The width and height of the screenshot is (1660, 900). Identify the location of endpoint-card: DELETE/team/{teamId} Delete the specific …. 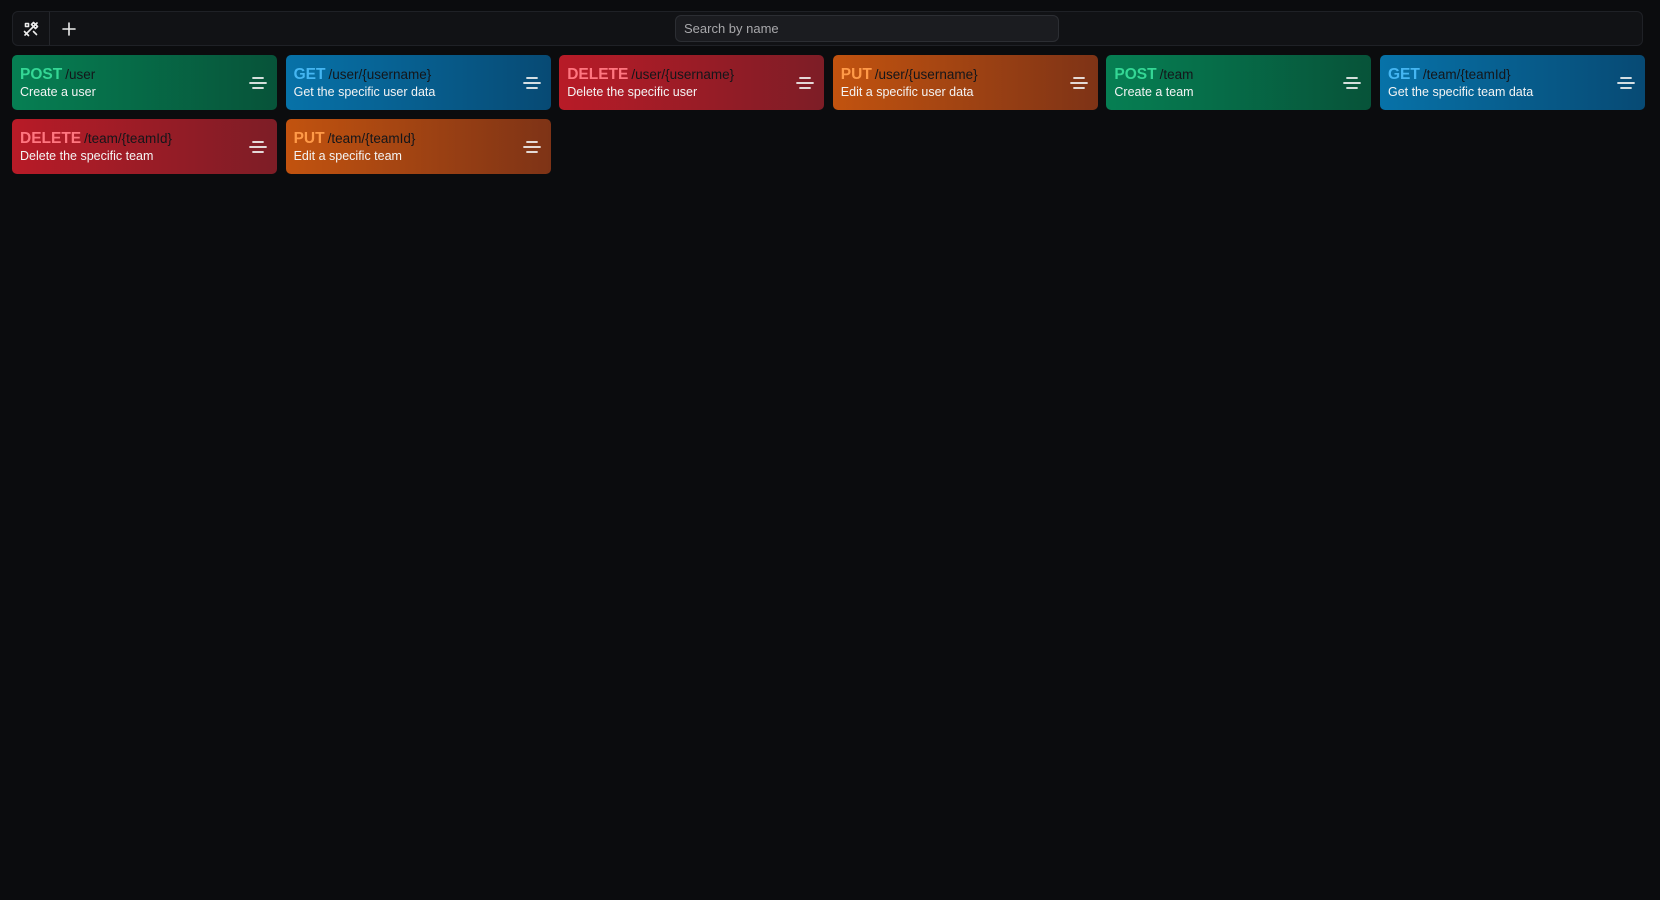
(144, 146).